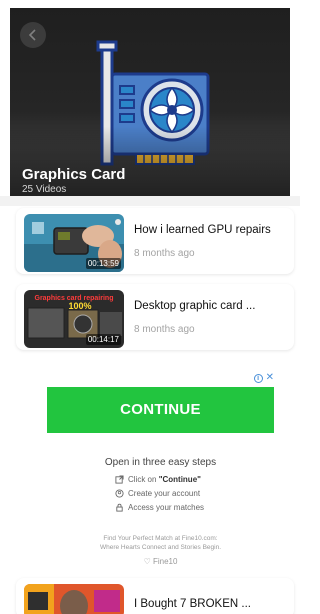 Image resolution: width=320 pixels, height=614 pixels. What do you see at coordinates (150, 201) in the screenshot?
I see `section-divider` at bounding box center [150, 201].